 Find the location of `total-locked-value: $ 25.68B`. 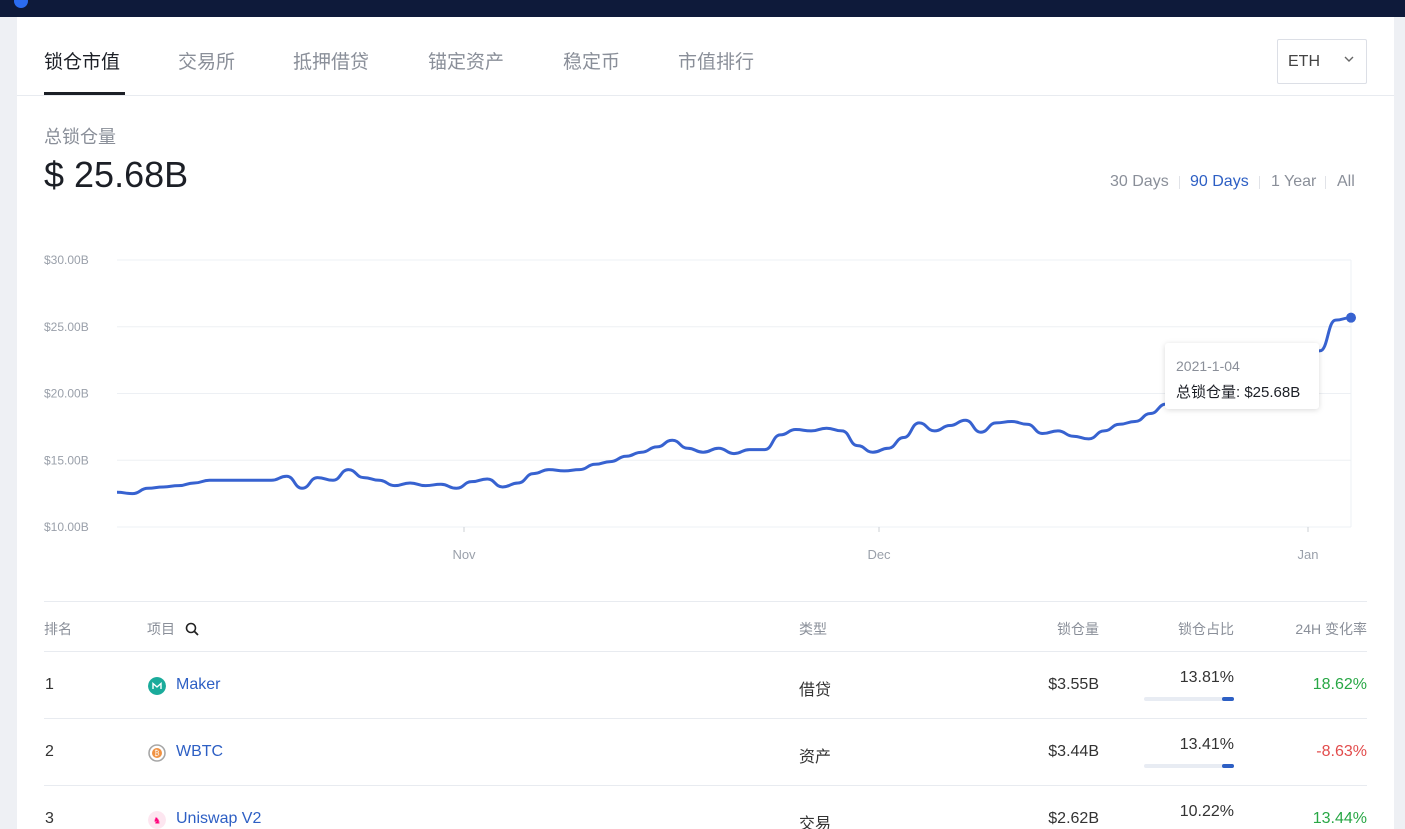

total-locked-value: $ 25.68B is located at coordinates (116, 174).